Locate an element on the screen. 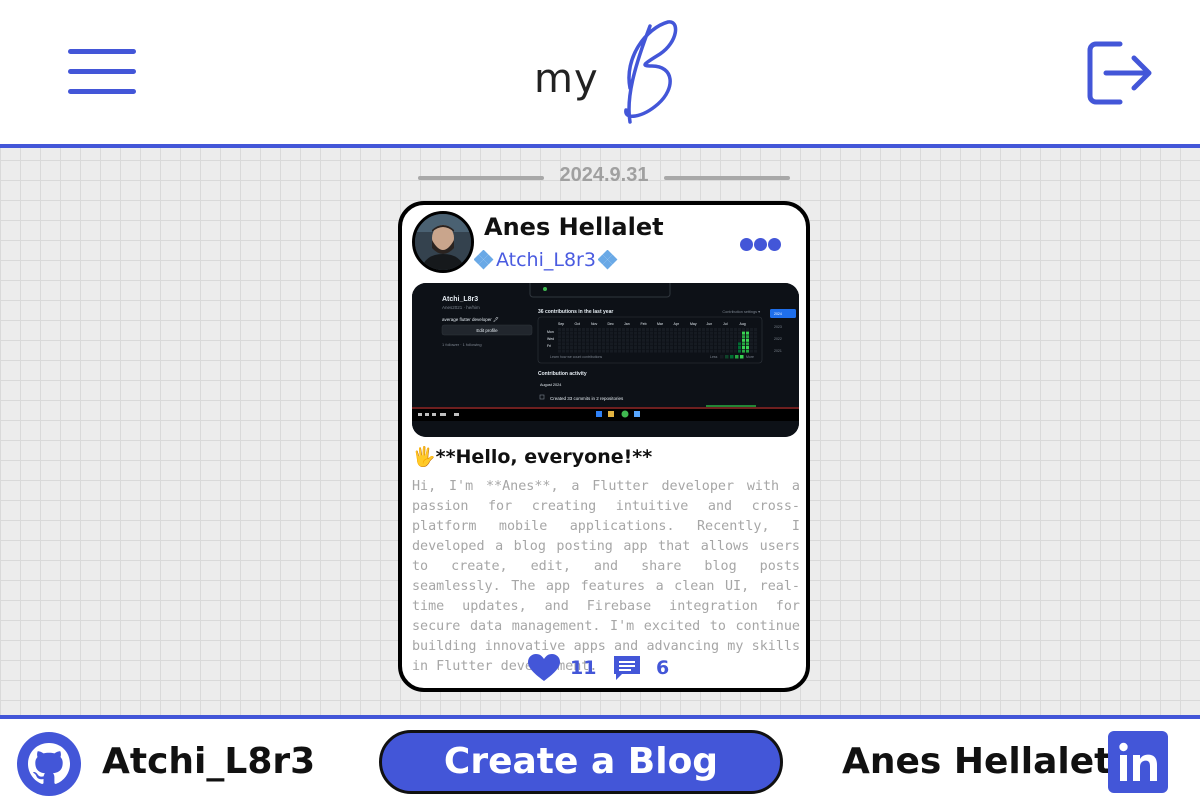  create-blog-button: Create a Blog is located at coordinates (581, 762).